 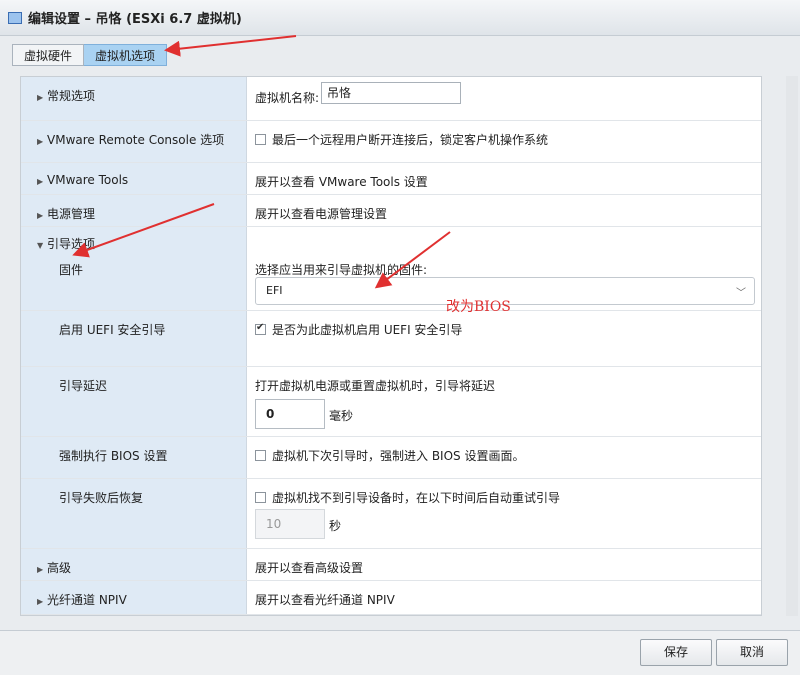 What do you see at coordinates (391, 283) in the screenshot?
I see `row-firmware: 固件 选择应当用来引导虚拟机的固件: EFI ﹀` at bounding box center [391, 283].